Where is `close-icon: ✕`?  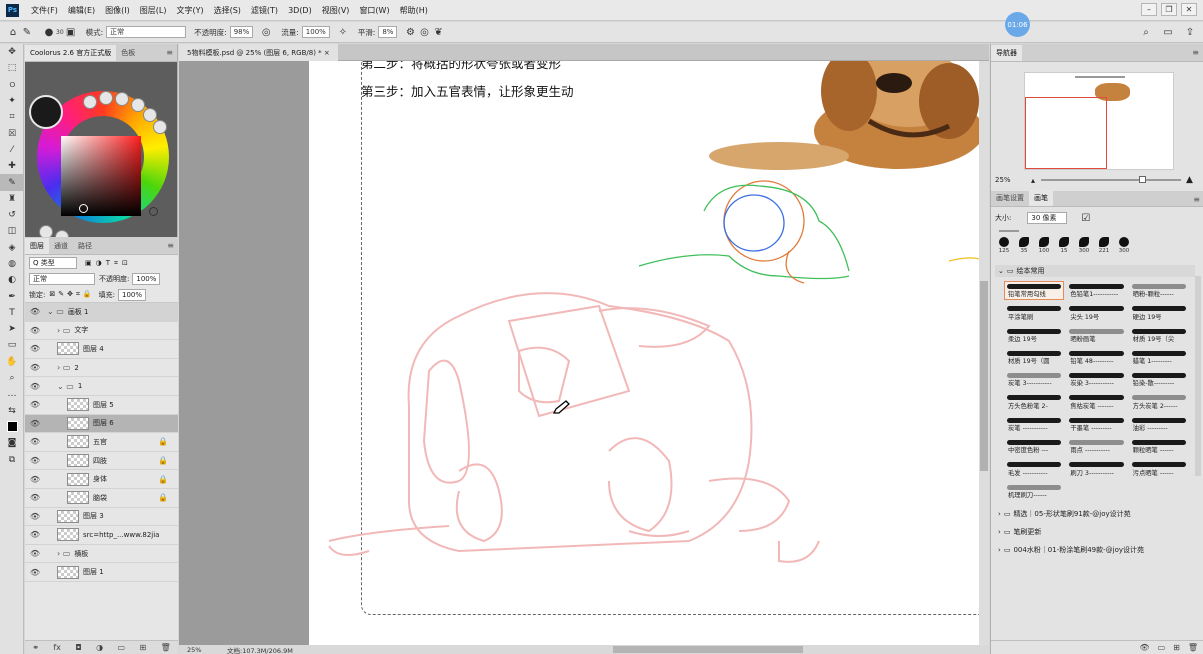
close-icon: ✕ is located at coordinates (1189, 9).